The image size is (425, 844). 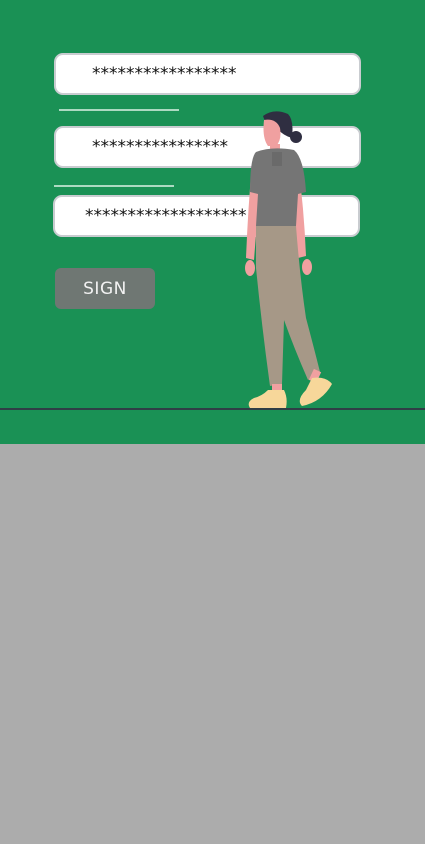 I want to click on sign-button: SIGN, so click(x=105, y=288).